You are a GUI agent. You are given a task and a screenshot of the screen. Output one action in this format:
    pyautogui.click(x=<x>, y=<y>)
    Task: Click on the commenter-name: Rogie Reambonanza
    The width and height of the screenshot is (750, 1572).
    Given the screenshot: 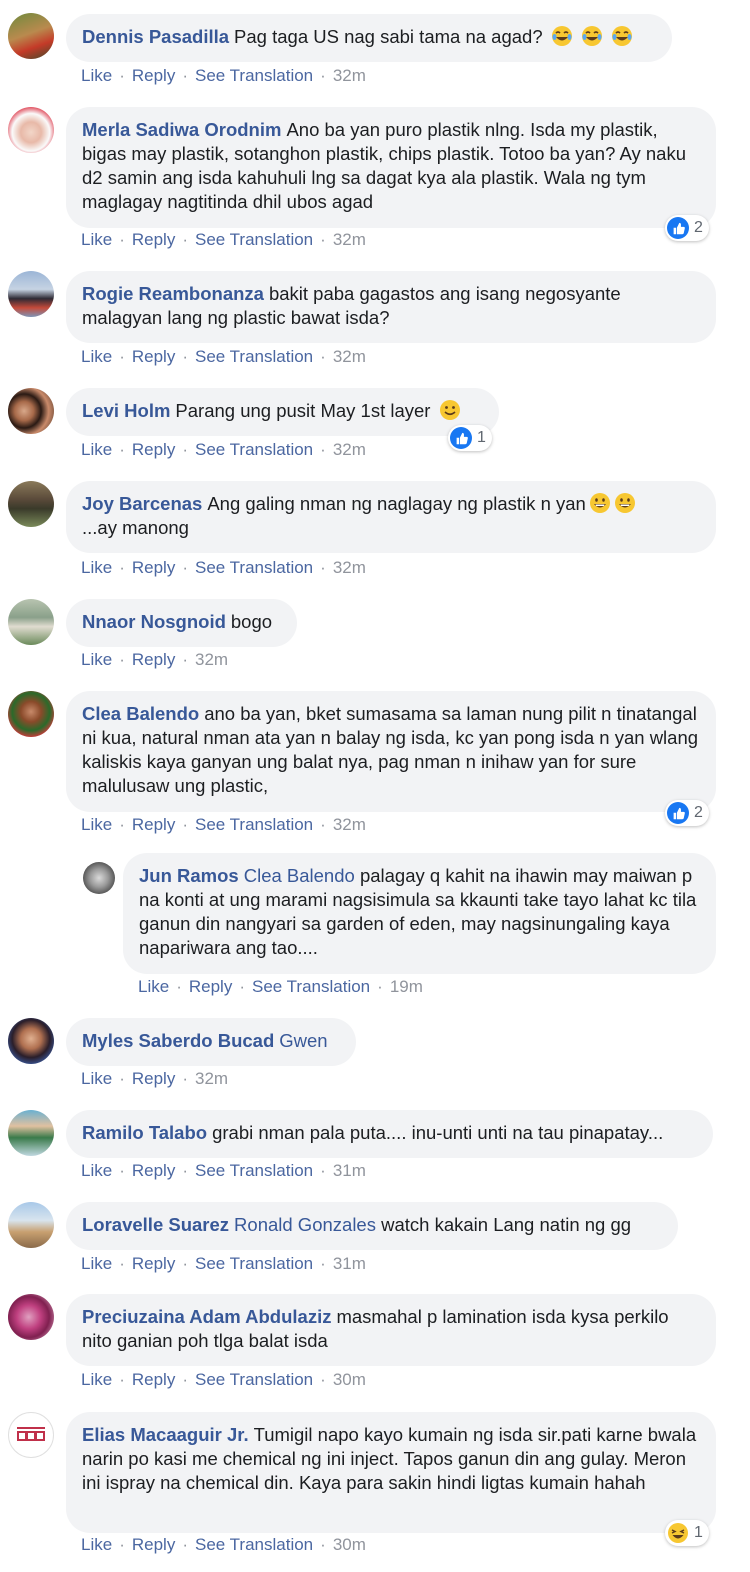 What is the action you would take?
    pyautogui.click(x=173, y=293)
    